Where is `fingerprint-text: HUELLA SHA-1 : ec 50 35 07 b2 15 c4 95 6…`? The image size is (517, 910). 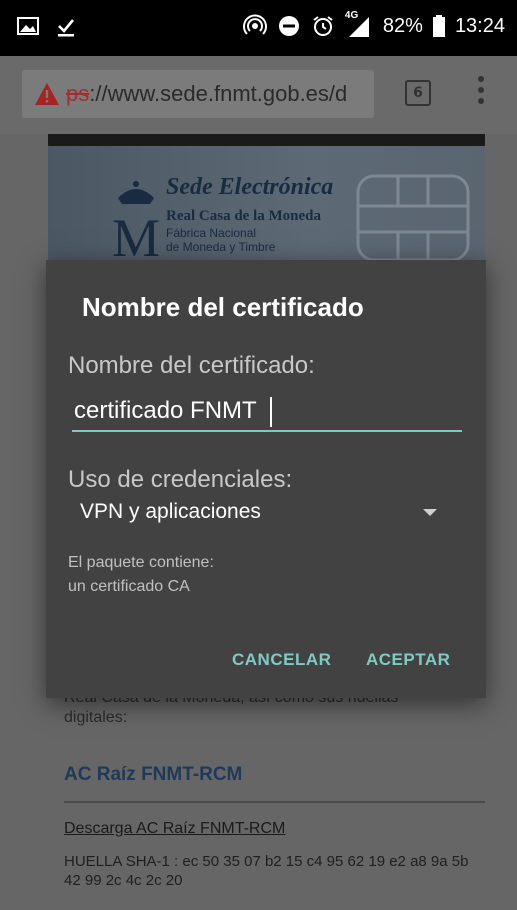
fingerprint-text: HUELLA SHA-1 : ec 50 35 07 b2 15 c4 95 6… is located at coordinates (266, 871).